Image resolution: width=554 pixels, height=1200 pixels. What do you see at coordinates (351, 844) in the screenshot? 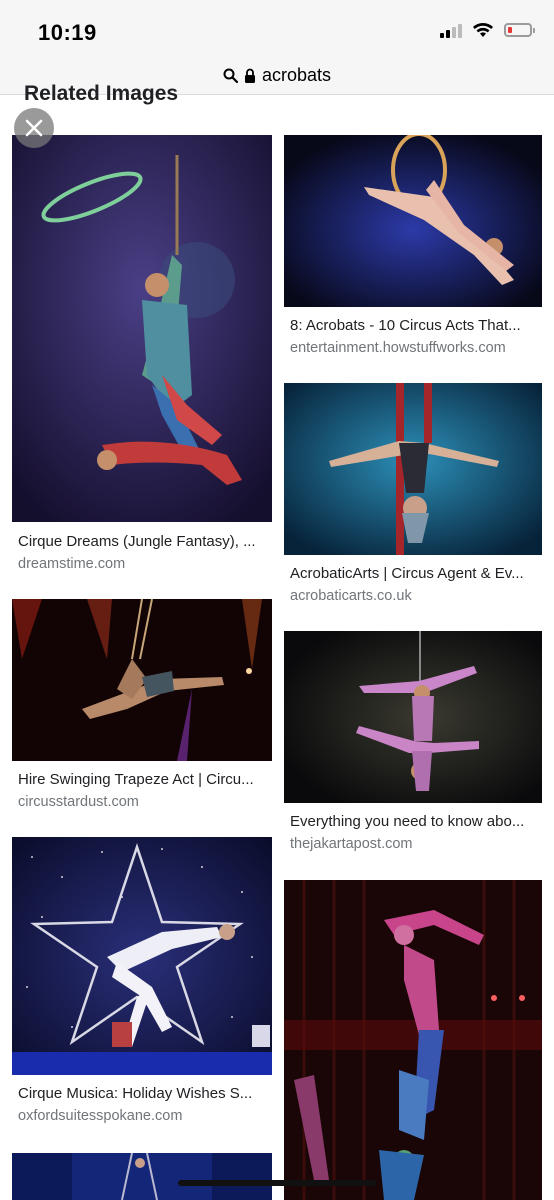
I see `result-domain: thejakartapost.com` at bounding box center [351, 844].